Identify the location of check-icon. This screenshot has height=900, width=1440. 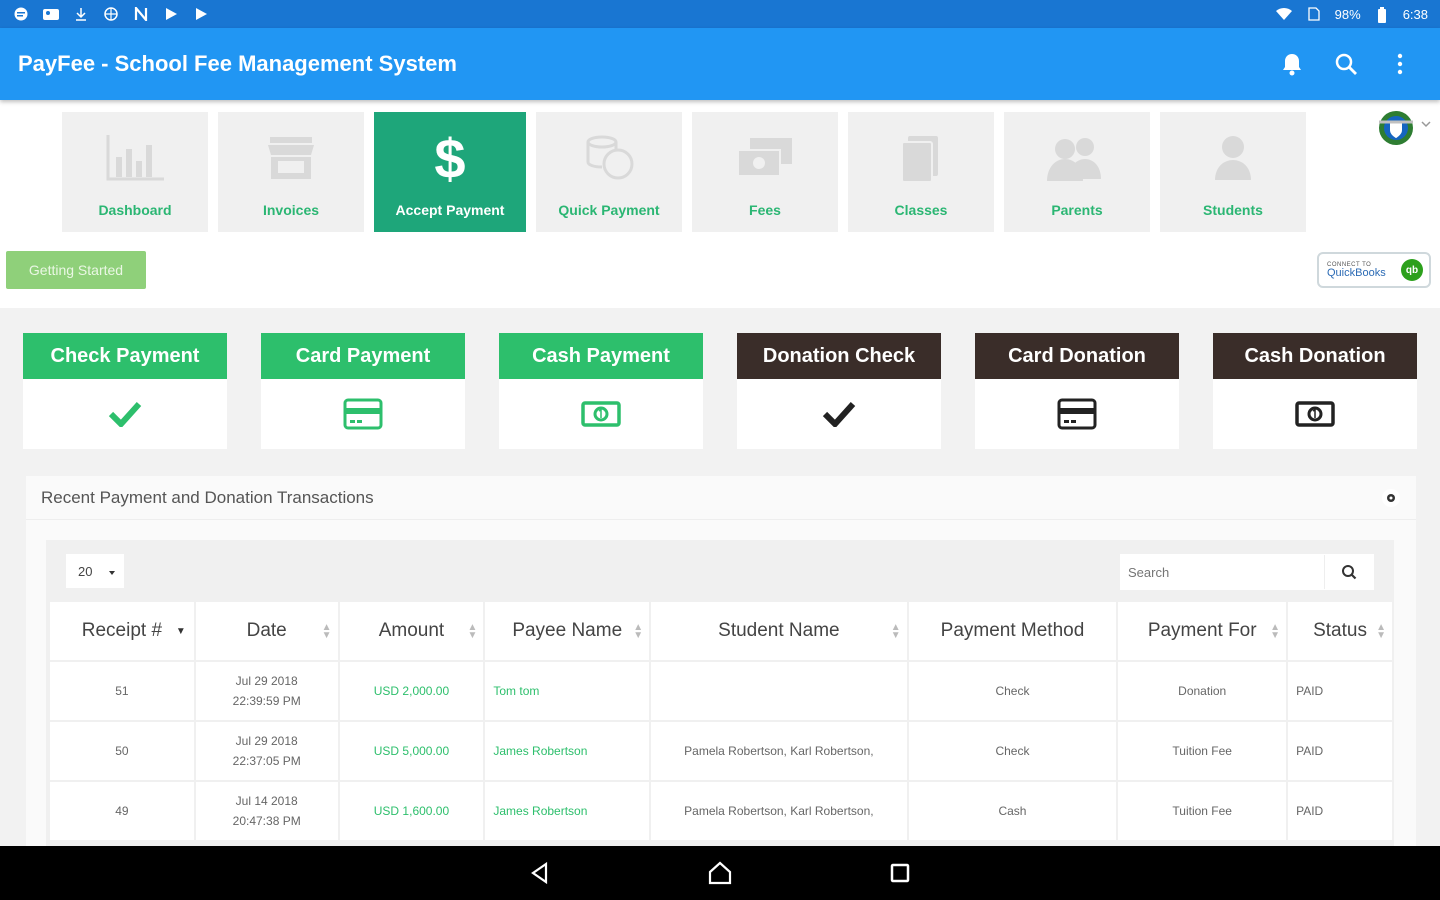
(125, 414).